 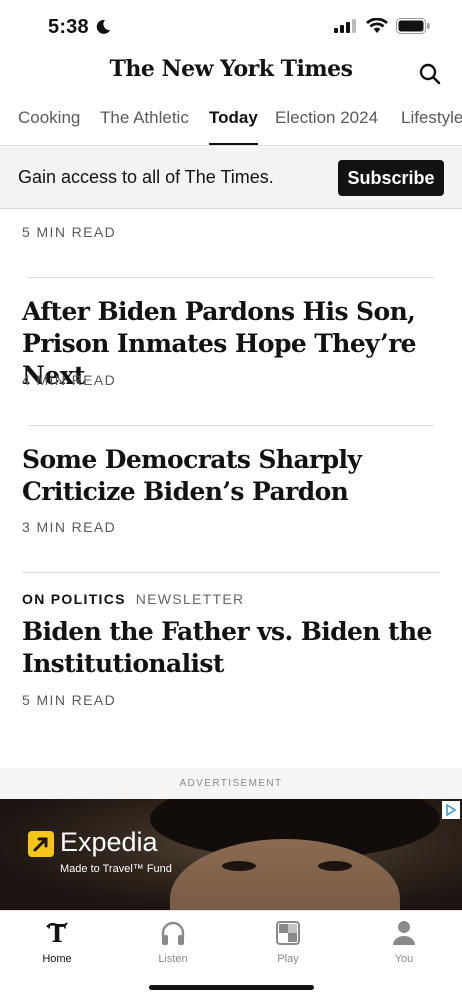 I want to click on nyt-logo: The New York Times, so click(x=231, y=69).